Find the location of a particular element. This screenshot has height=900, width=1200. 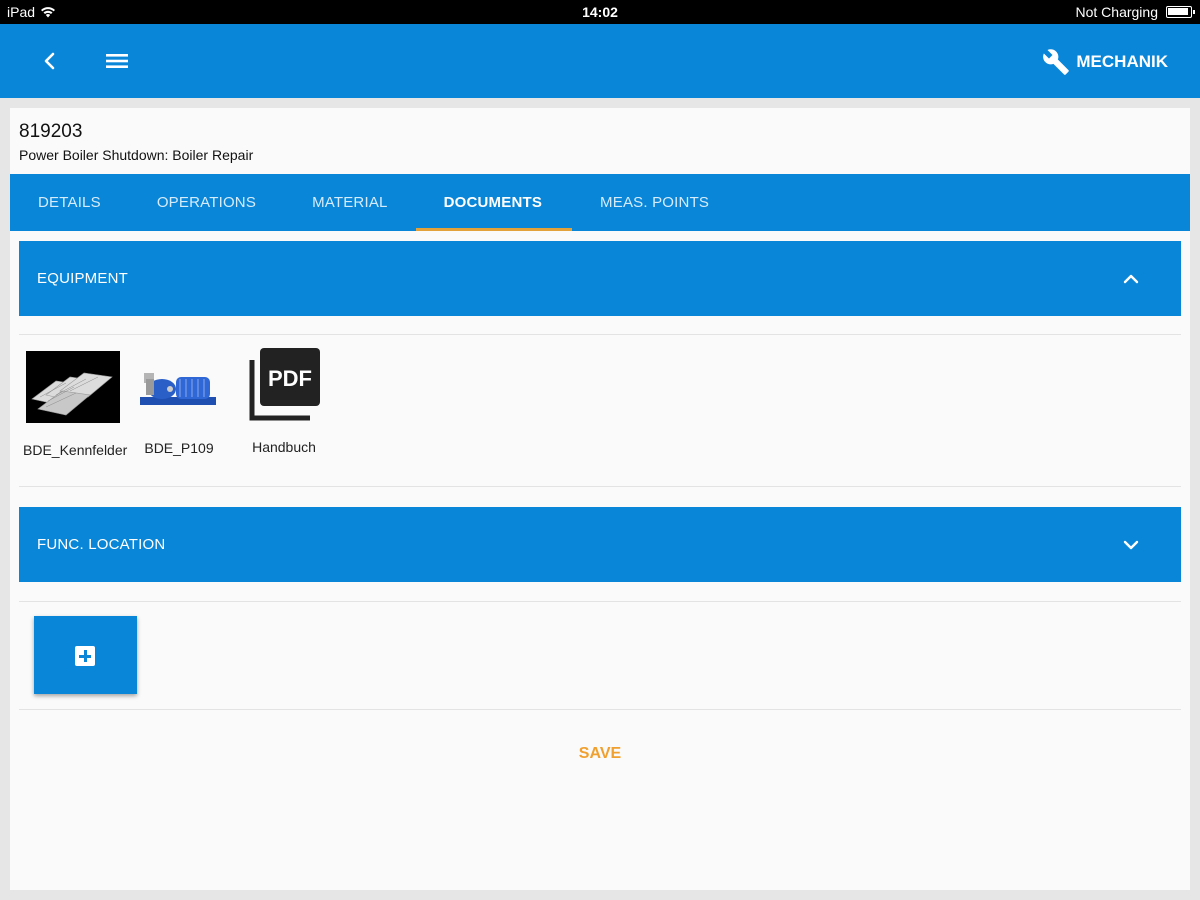

chevron-up-icon is located at coordinates (1131, 279).